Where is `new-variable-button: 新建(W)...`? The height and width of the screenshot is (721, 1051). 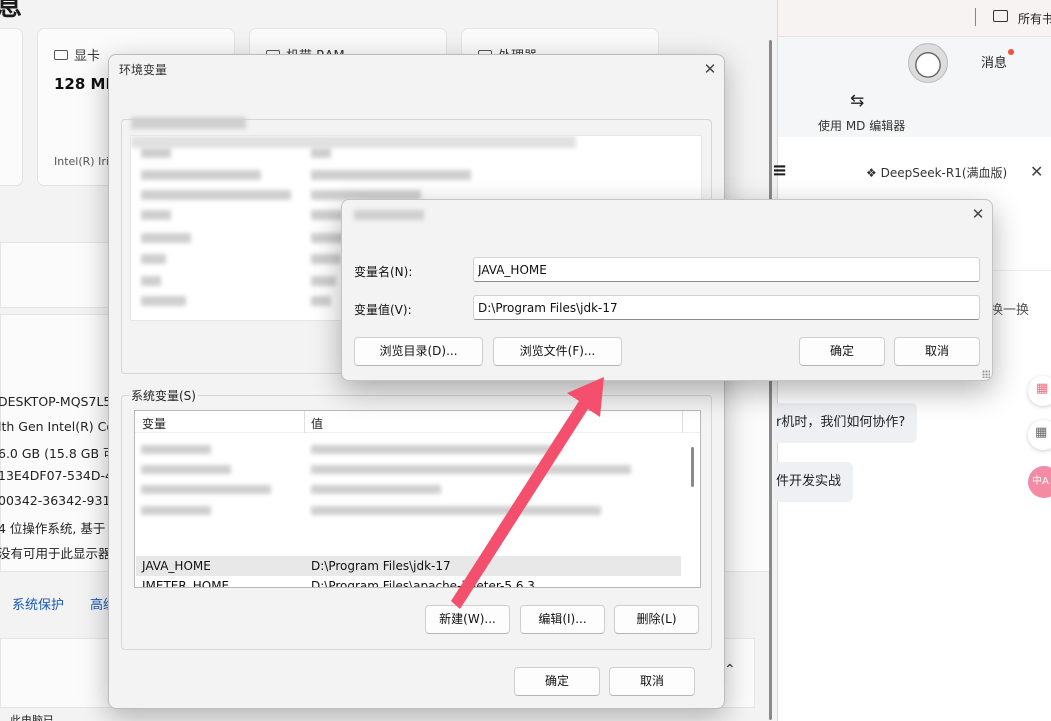
new-variable-button: 新建(W)... is located at coordinates (467, 619).